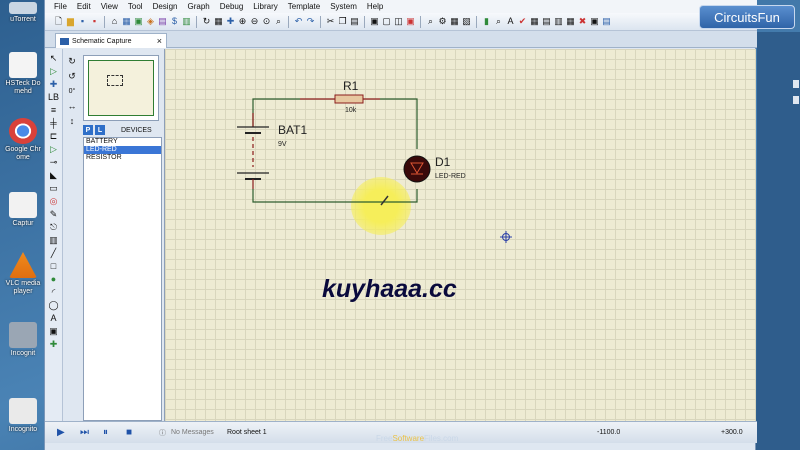 This screenshot has height=450, width=800. I want to click on path-icon: ◯, so click(53, 305).